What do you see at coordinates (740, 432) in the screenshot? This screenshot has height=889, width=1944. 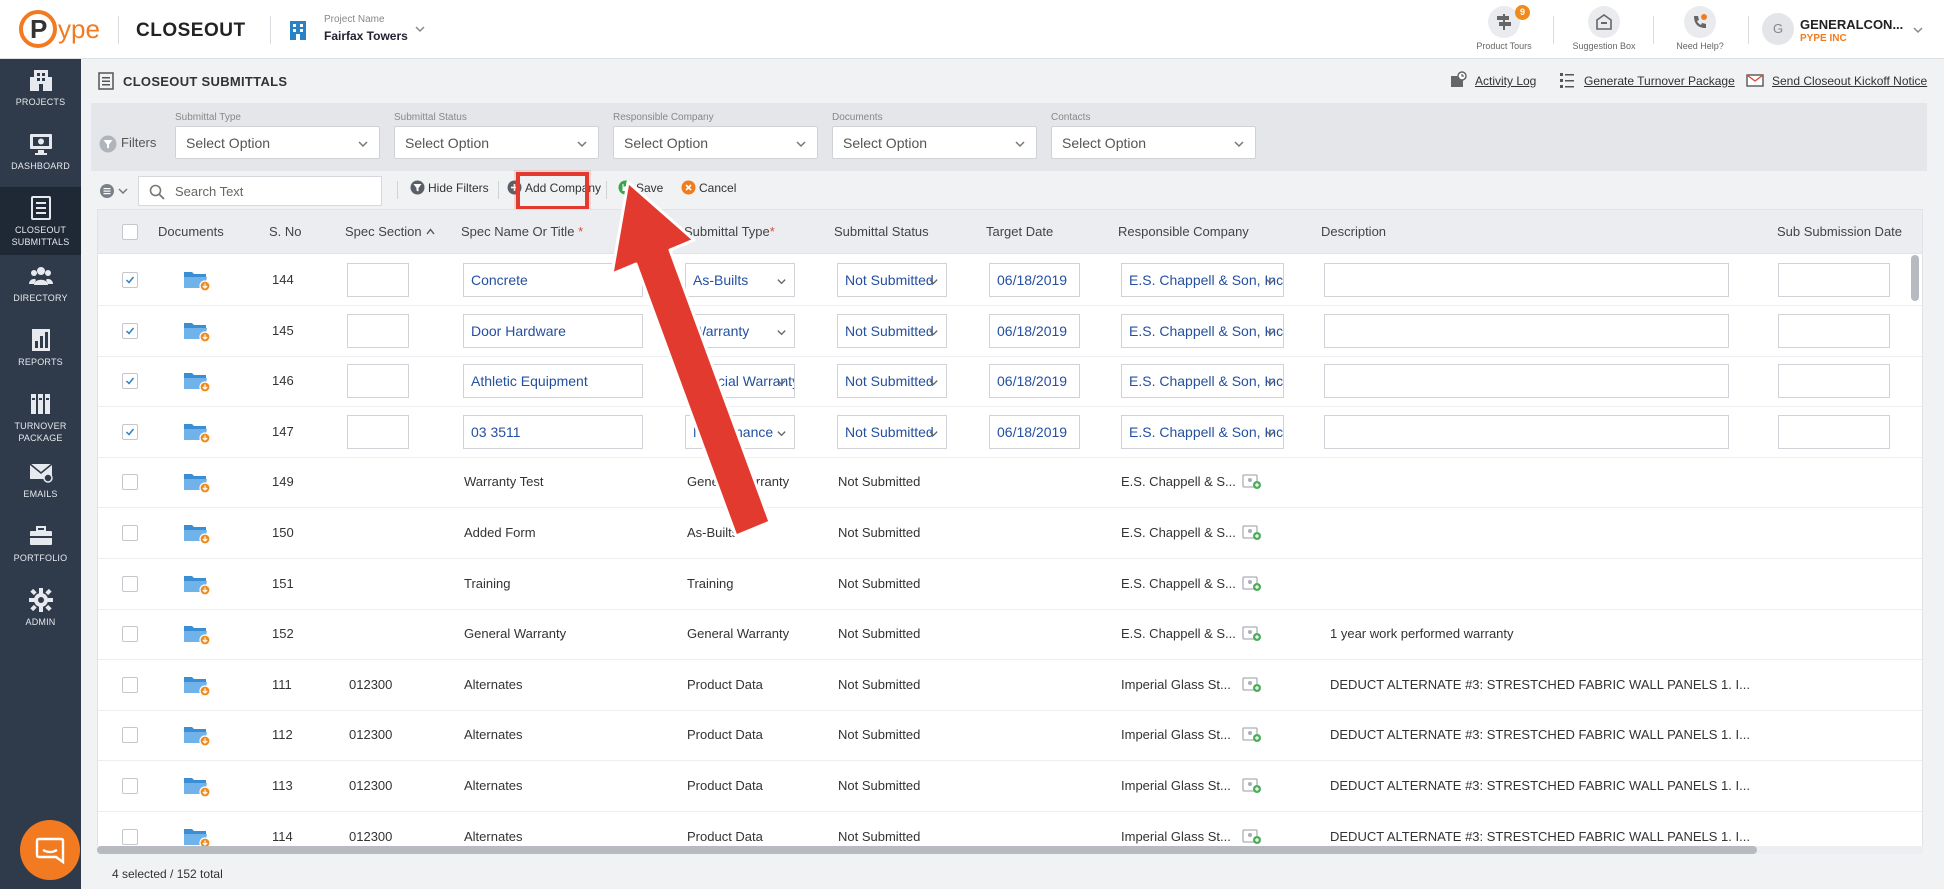 I see `submittal-type-select: Maintenance` at bounding box center [740, 432].